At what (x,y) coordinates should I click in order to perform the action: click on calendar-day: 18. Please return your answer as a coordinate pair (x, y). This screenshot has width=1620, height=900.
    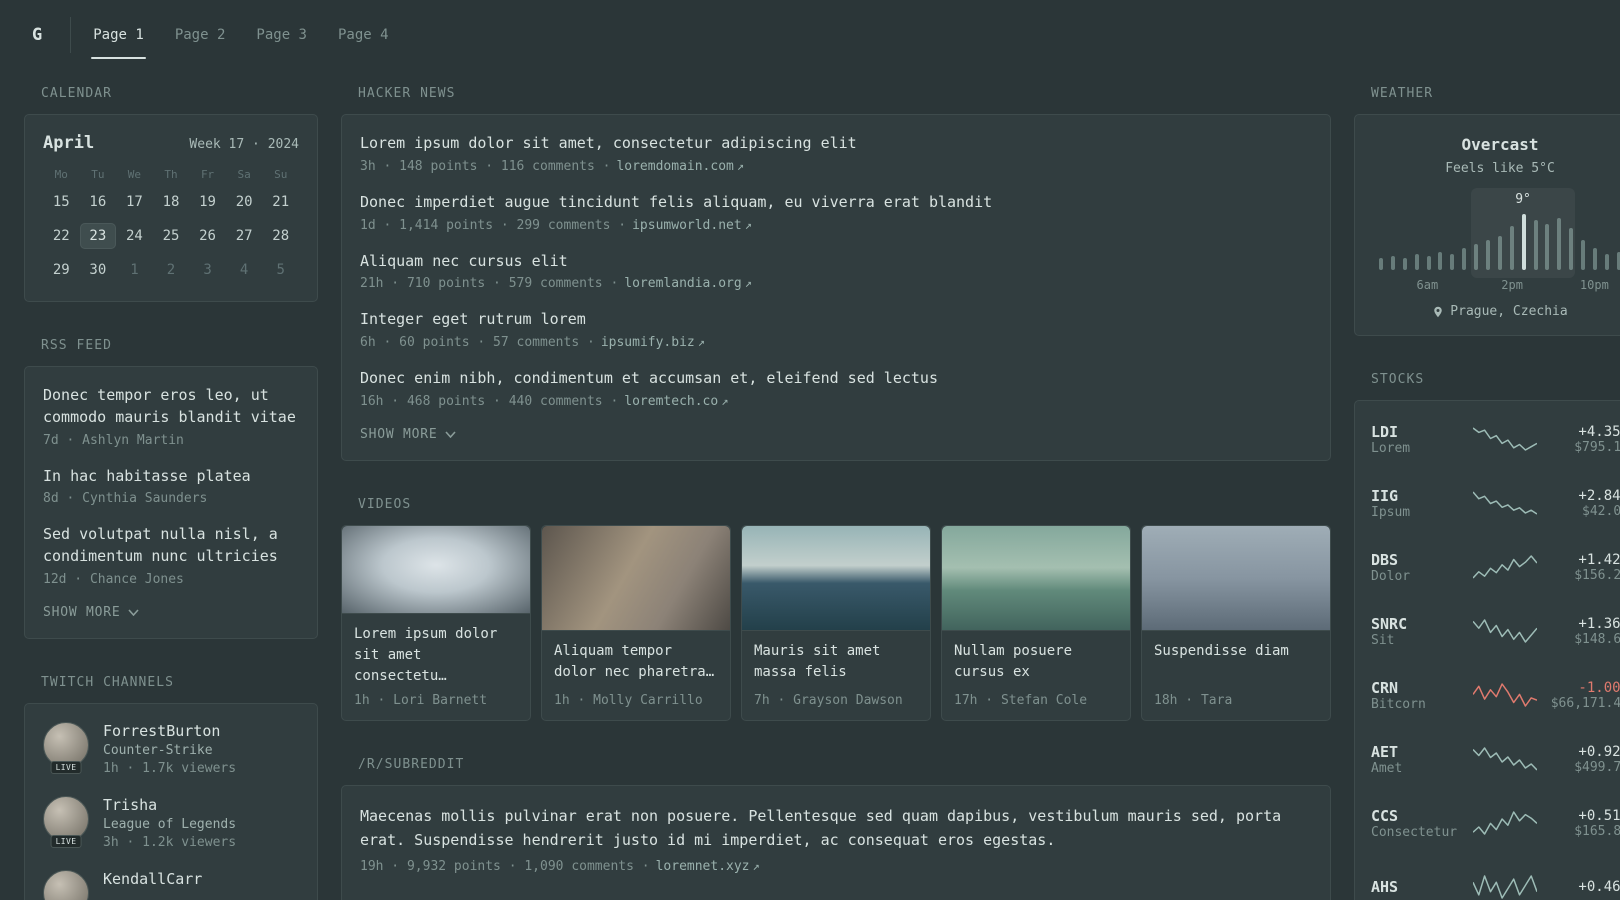
    Looking at the image, I should click on (171, 202).